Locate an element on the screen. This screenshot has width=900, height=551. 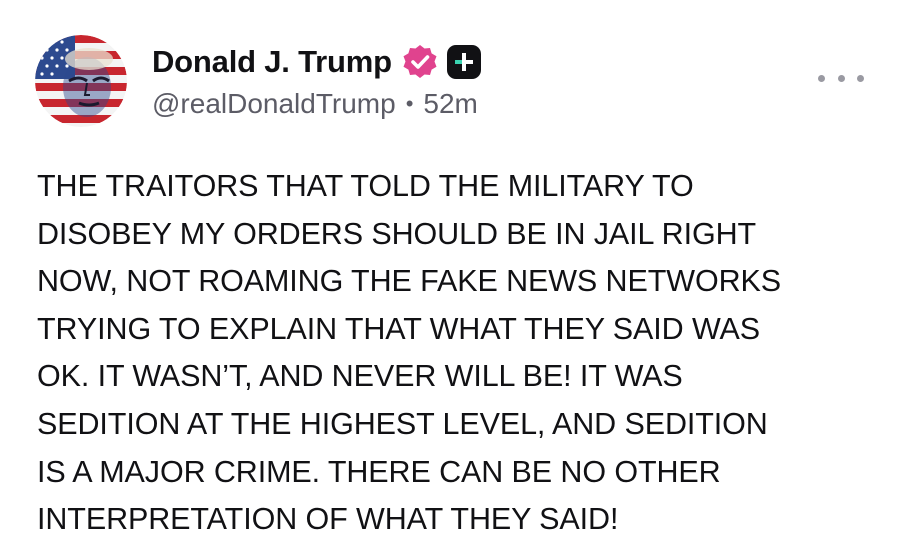
post-text-line: OK. IT WASN’T, AND NEVER WILL BE! IT WAS is located at coordinates (360, 376).